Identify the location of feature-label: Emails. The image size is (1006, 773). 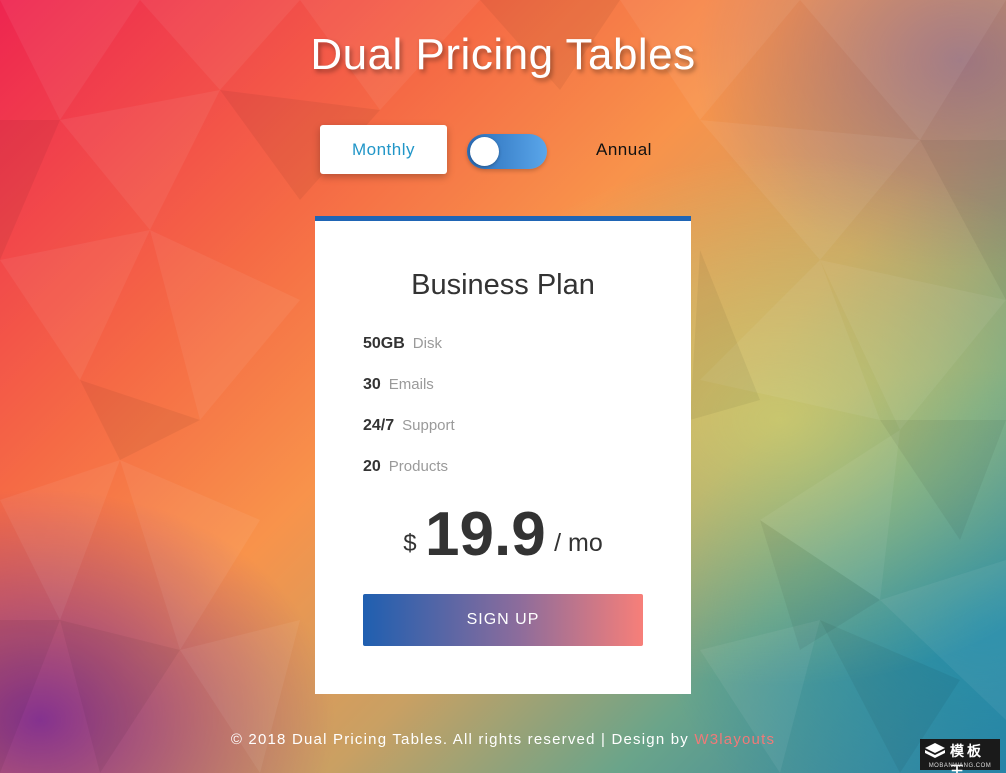
(411, 384).